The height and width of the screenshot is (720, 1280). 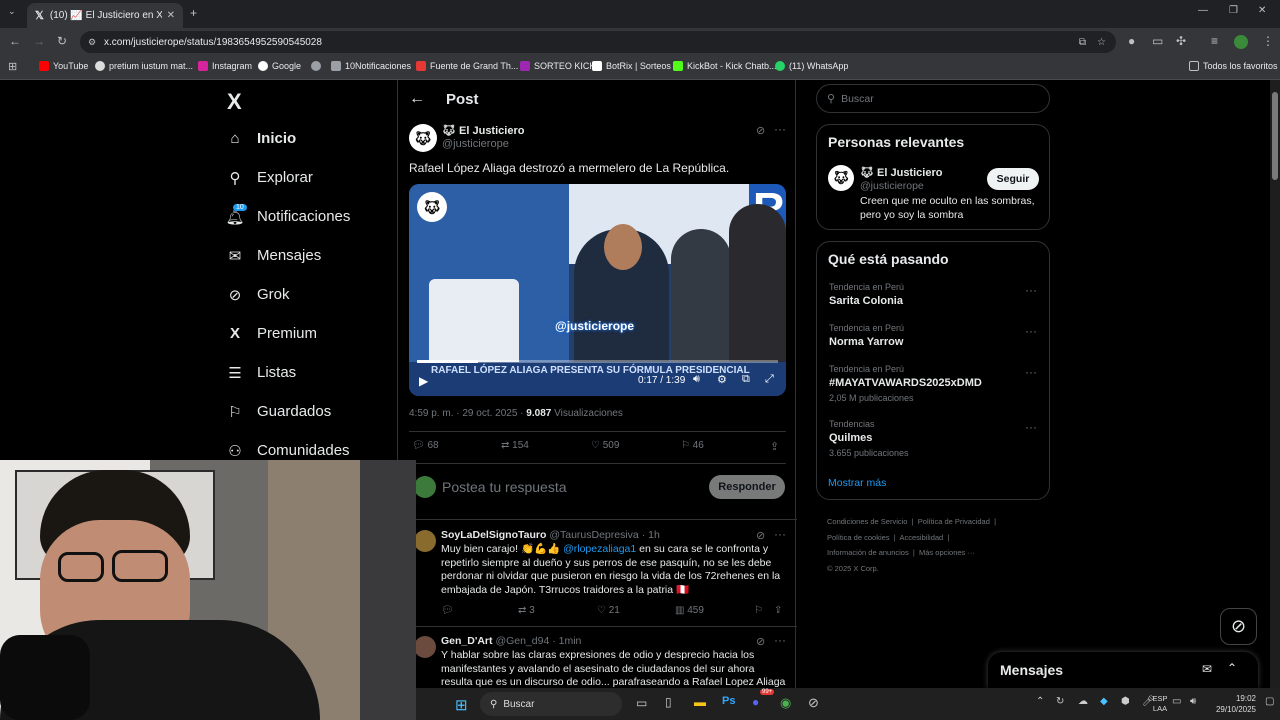 What do you see at coordinates (270, 178) in the screenshot?
I see `nav-explore: ⚲ Explorar` at bounding box center [270, 178].